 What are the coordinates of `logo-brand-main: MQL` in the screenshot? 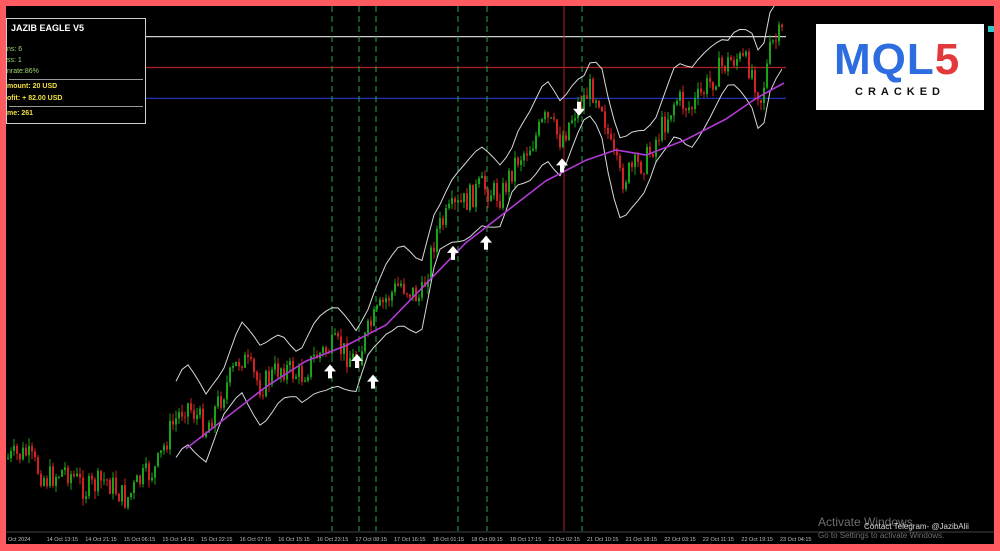 It's located at (884, 59).